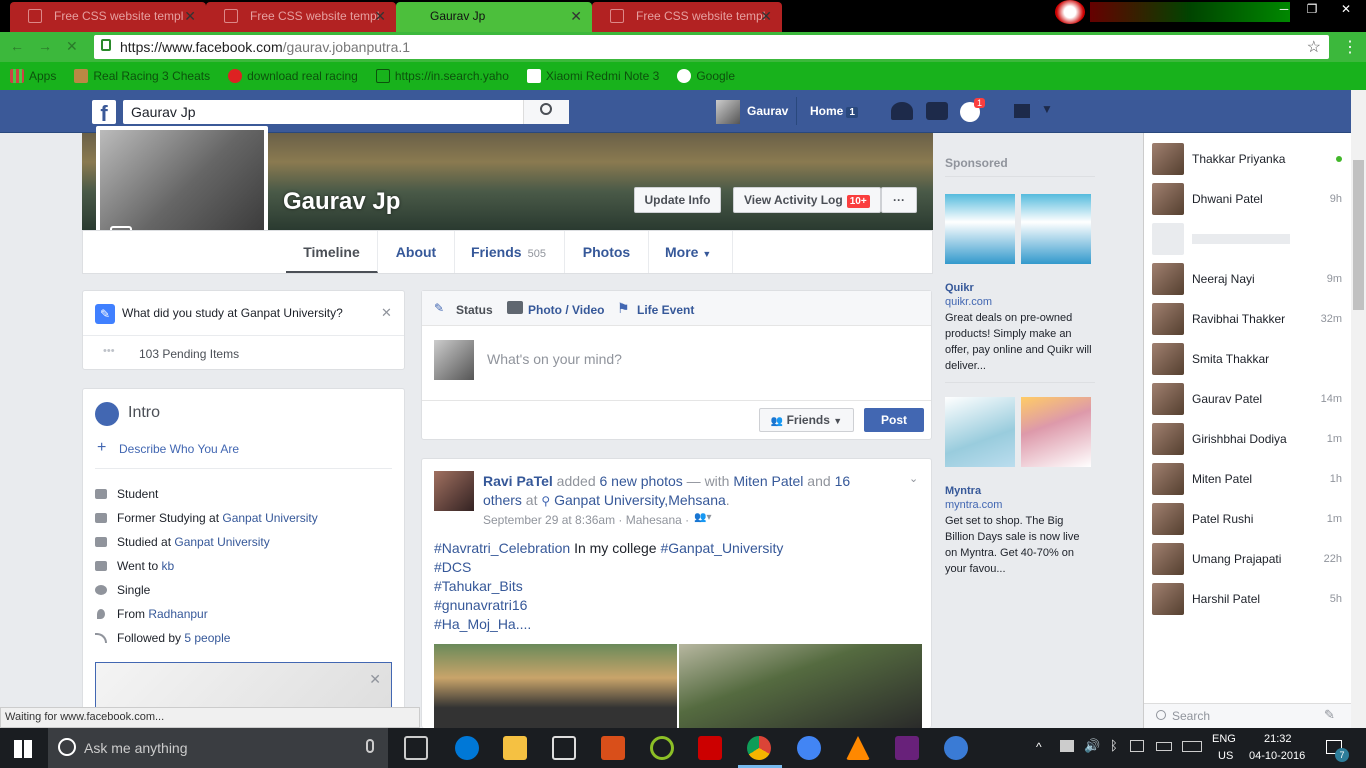 This screenshot has height=768, width=1366. Describe the element at coordinates (1164, 746) in the screenshot. I see `battery-icon` at that location.